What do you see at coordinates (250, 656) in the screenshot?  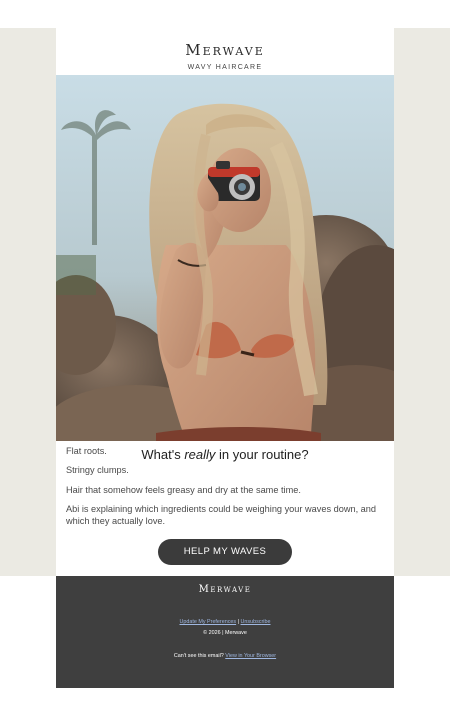 I see `view-in-browser-link: View in Your Browser` at bounding box center [250, 656].